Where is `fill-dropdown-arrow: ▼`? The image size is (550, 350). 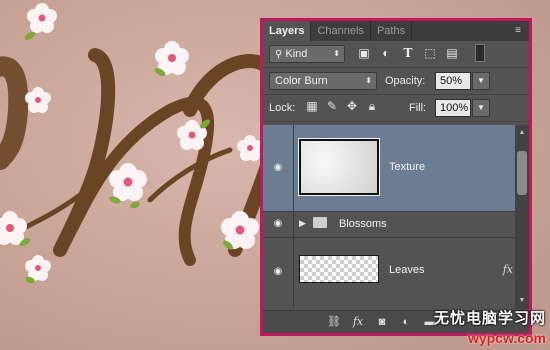 fill-dropdown-arrow: ▼ is located at coordinates (481, 108).